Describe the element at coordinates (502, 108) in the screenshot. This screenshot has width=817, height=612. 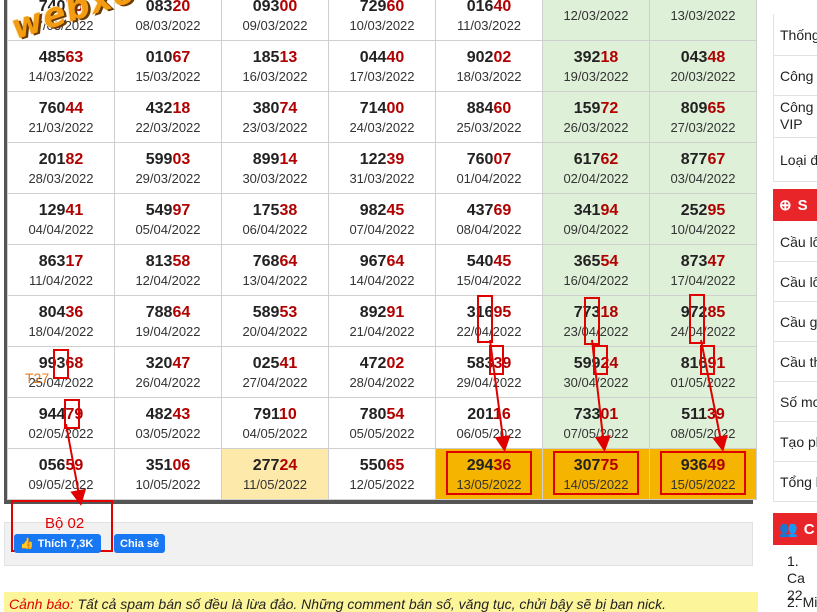
I see `result-number-tail: 60` at that location.